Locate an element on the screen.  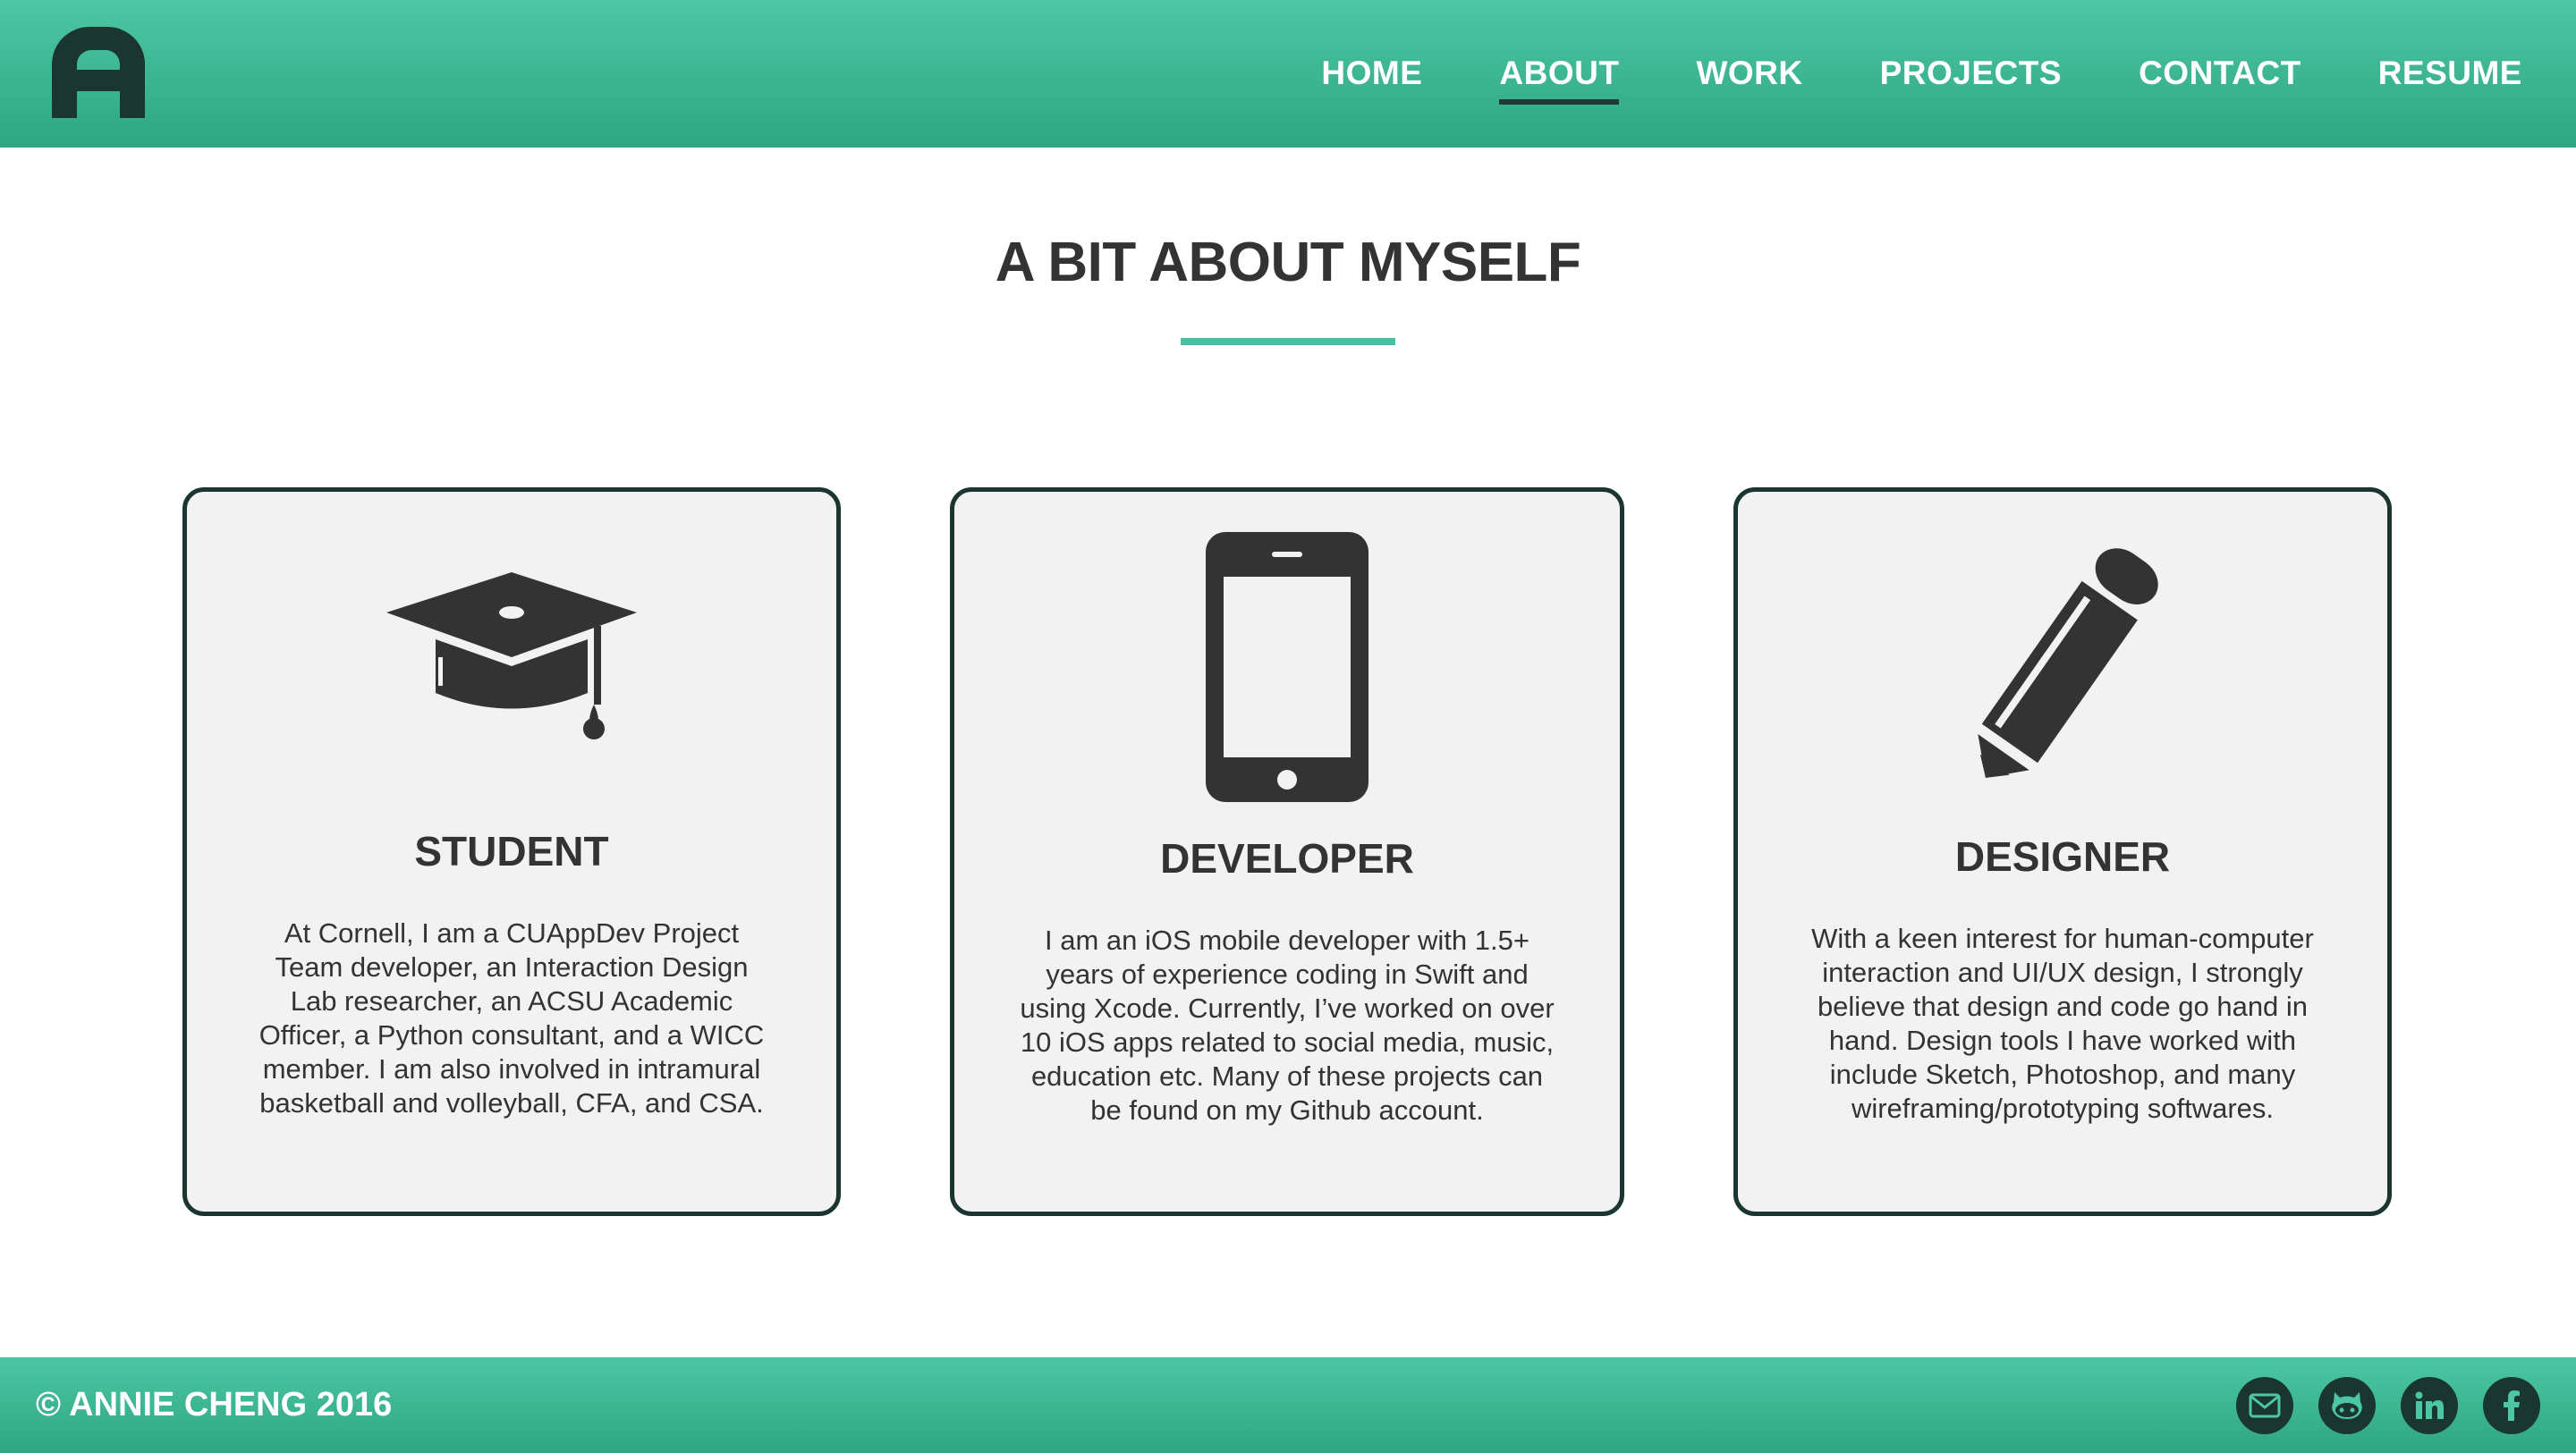
site-footer: © ANNIE CHENG 2016 is located at coordinates (1288, 1405).